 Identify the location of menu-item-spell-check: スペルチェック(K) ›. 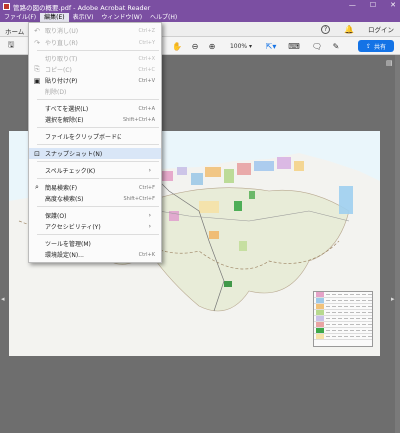
(95, 170).